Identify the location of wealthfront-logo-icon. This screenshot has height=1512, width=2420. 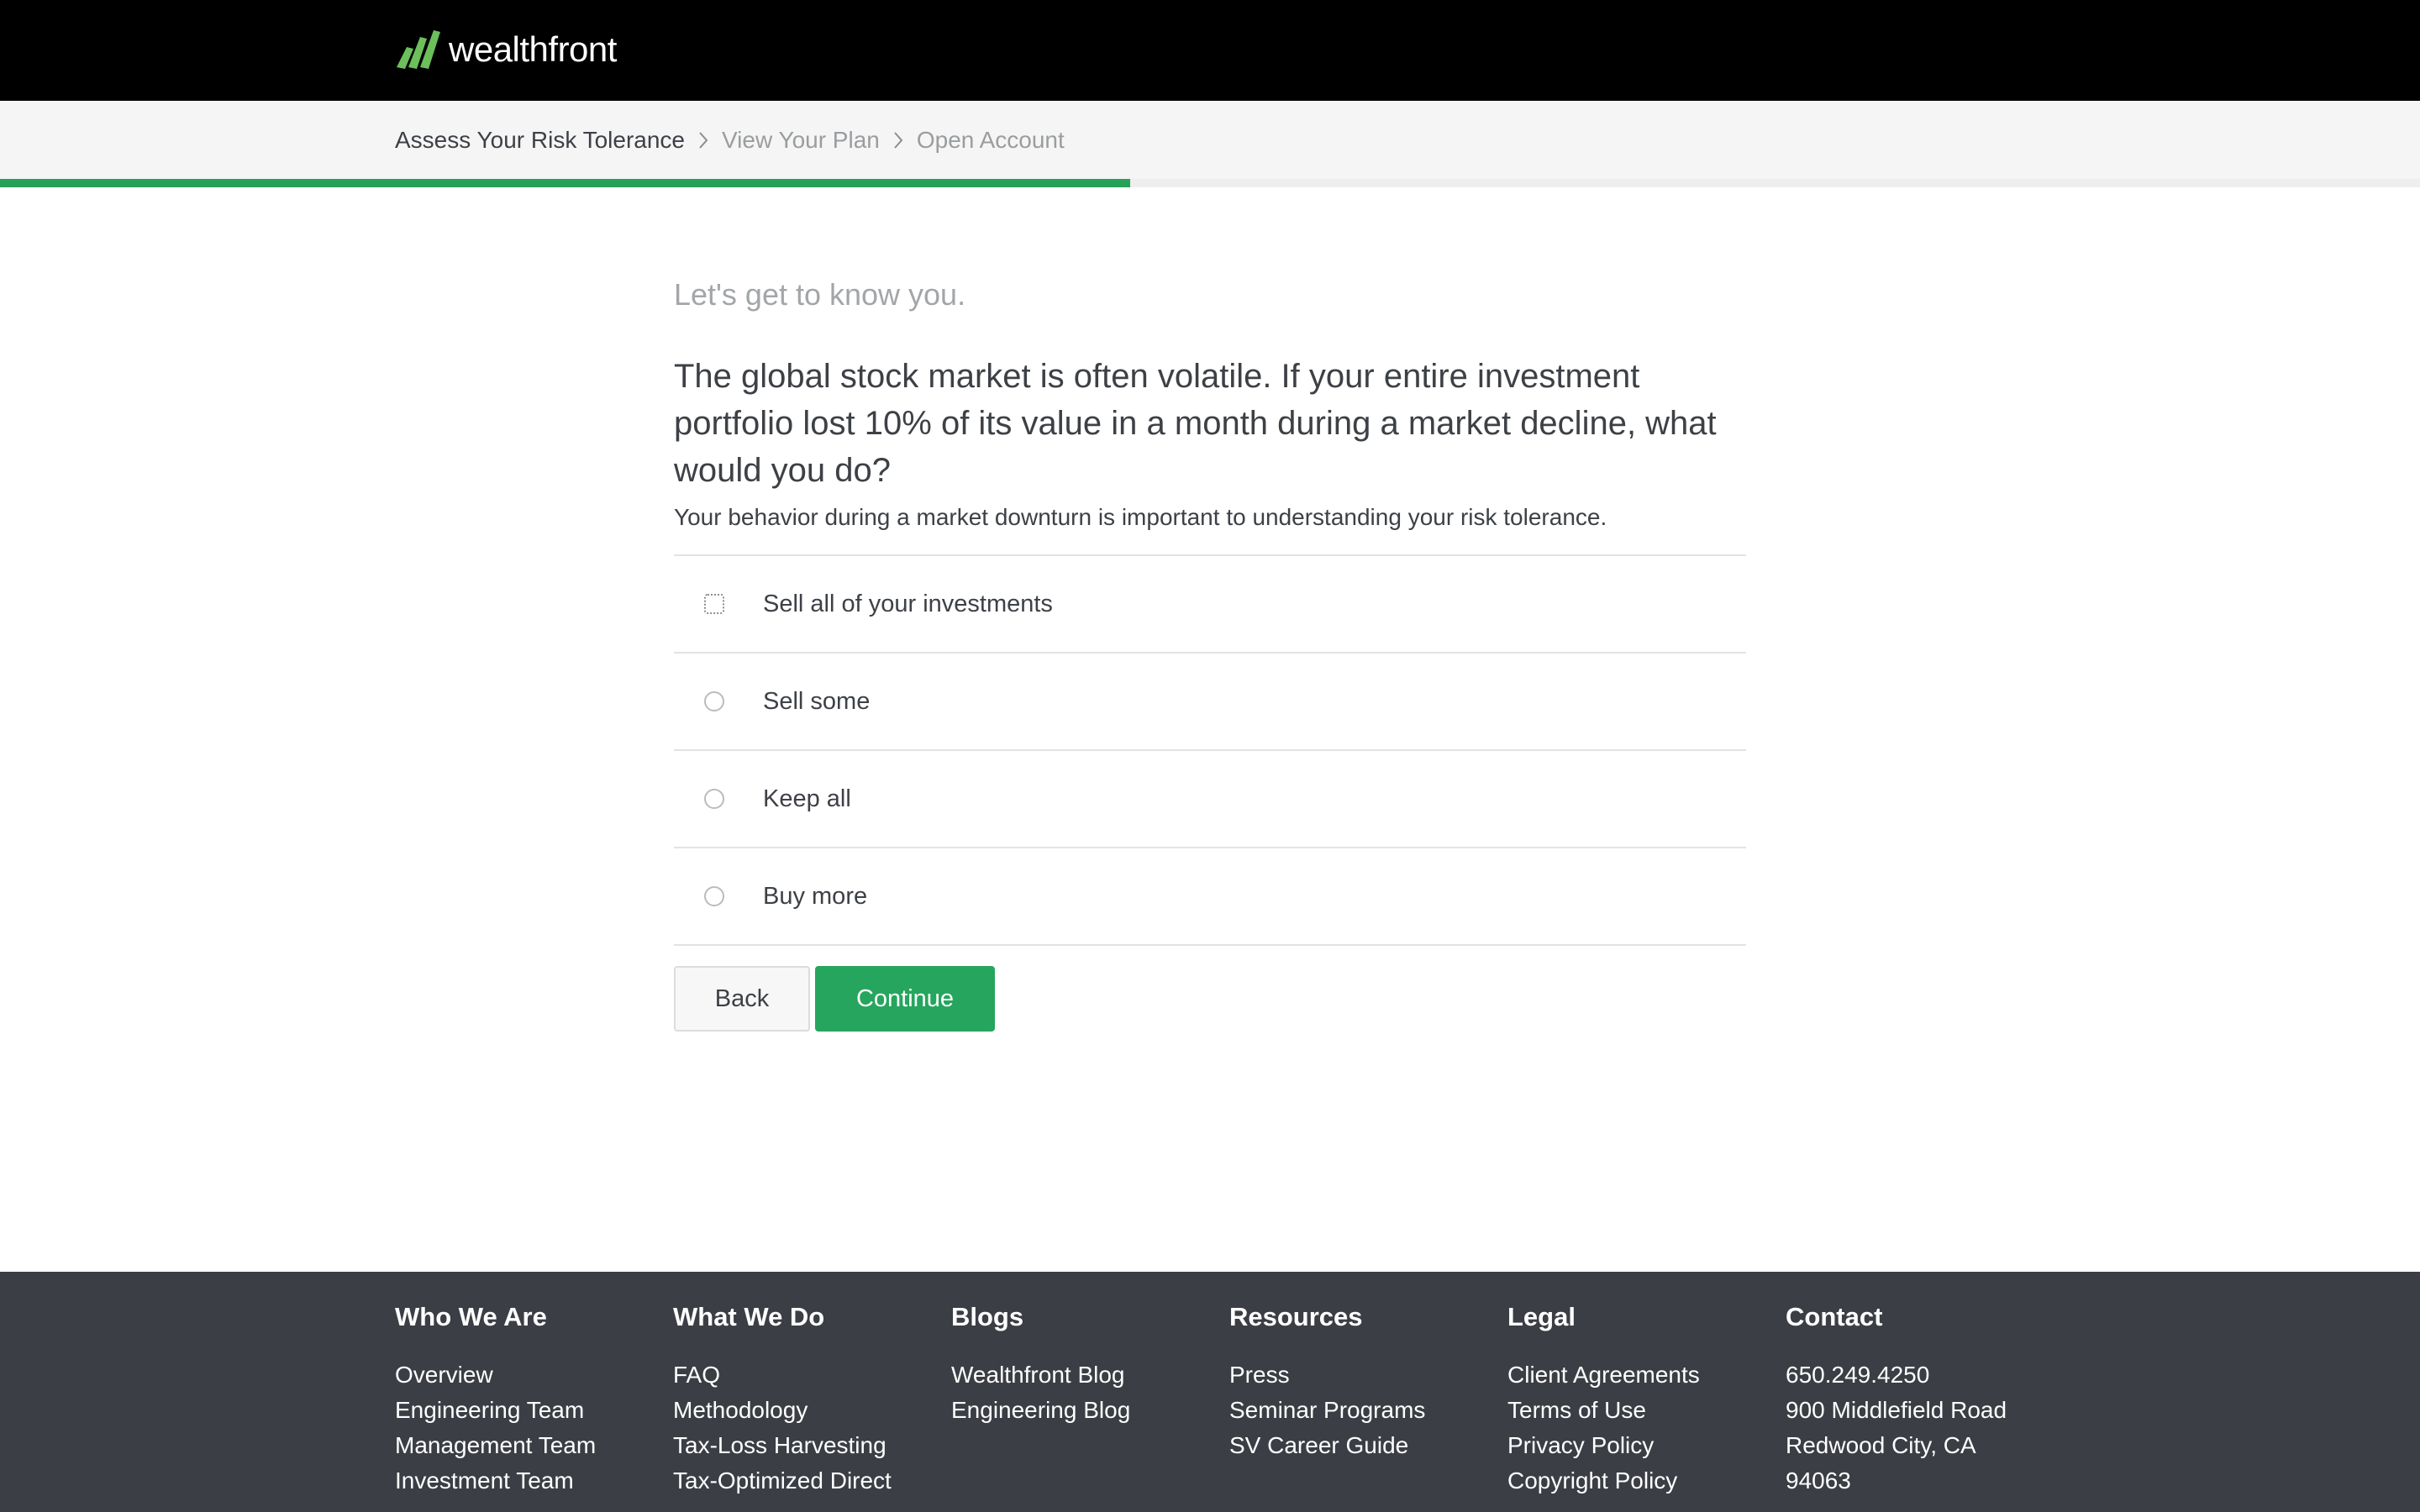
(419, 49).